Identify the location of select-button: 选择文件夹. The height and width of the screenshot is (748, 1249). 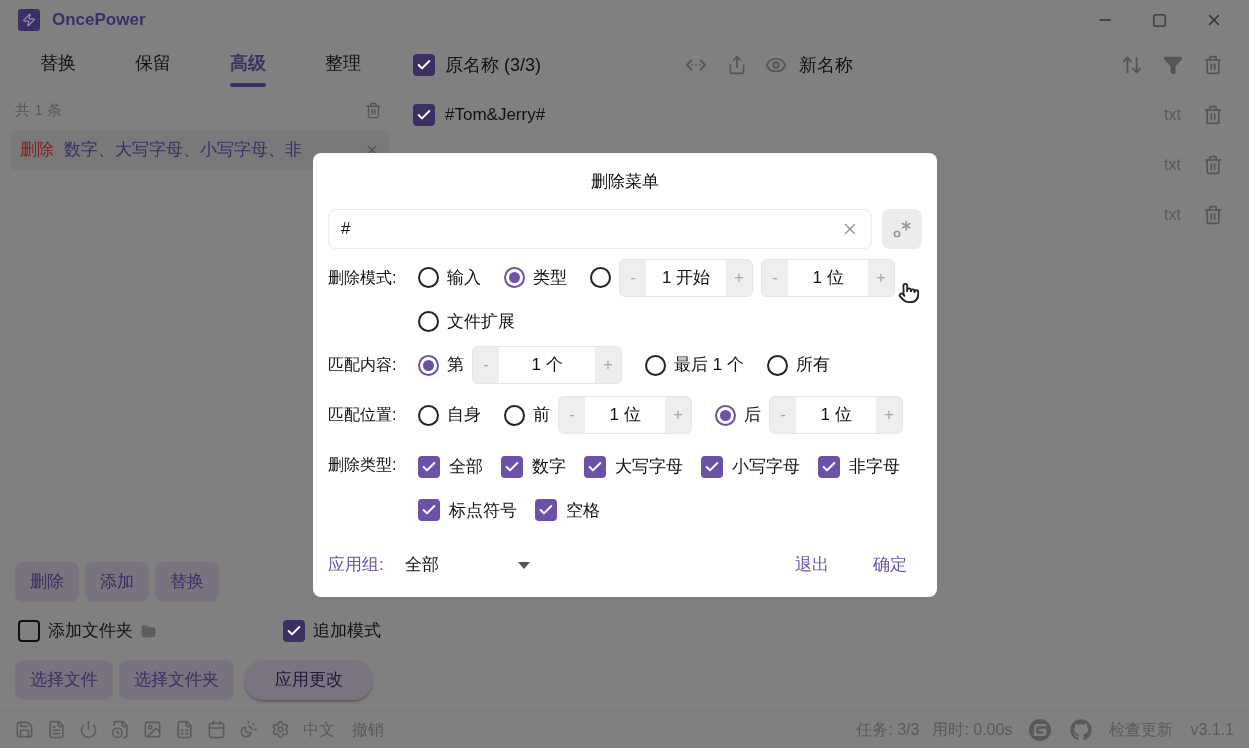
(176, 680).